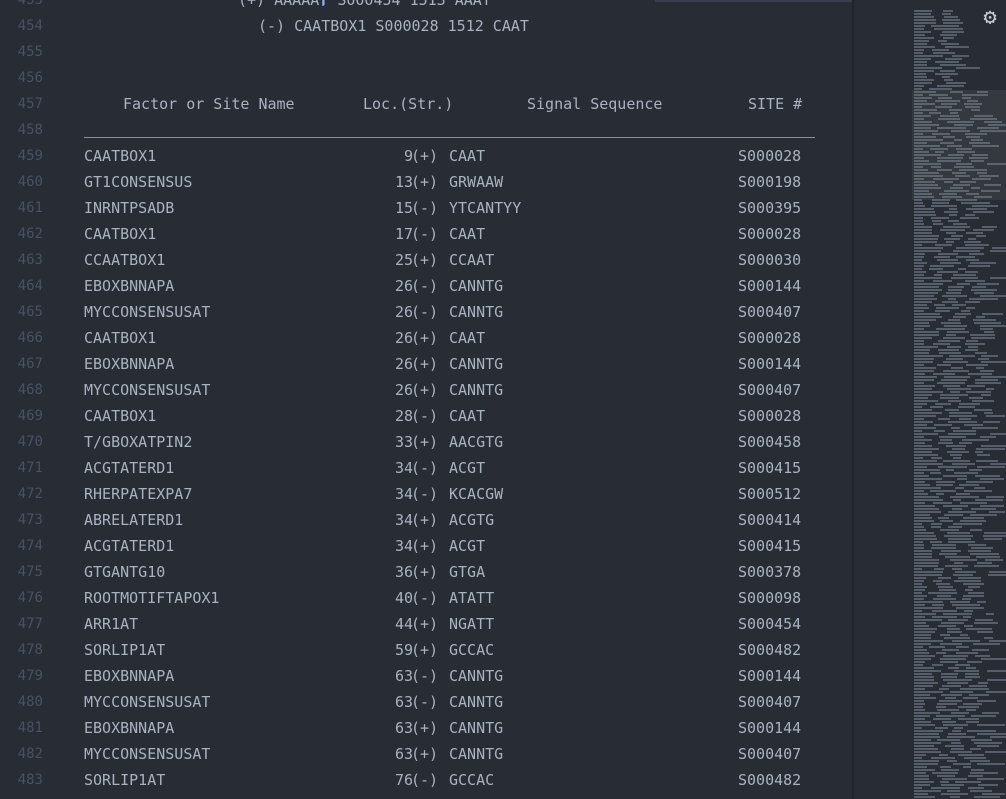 The image size is (1006, 799). What do you see at coordinates (770, 260) in the screenshot?
I see `site-number-cell: S000030` at bounding box center [770, 260].